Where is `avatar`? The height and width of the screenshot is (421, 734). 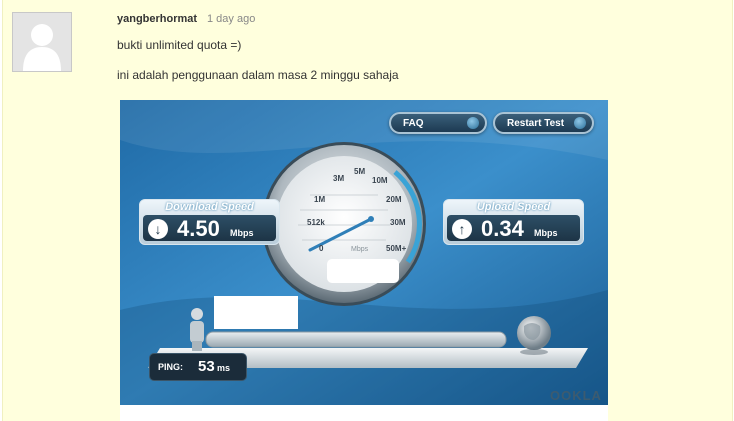
avatar is located at coordinates (42, 42).